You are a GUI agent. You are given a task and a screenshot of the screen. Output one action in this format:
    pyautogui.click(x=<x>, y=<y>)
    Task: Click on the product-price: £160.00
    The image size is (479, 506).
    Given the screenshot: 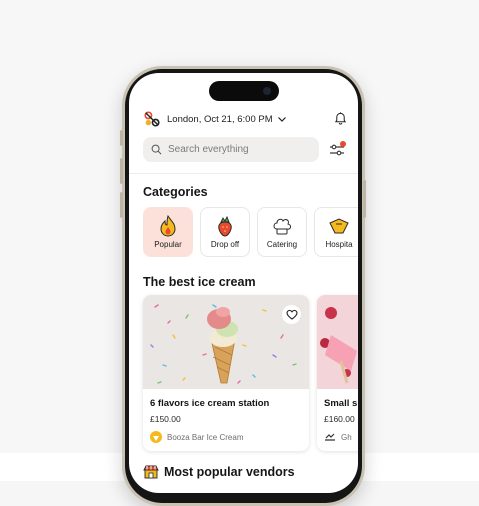 What is the action you would take?
    pyautogui.click(x=339, y=419)
    